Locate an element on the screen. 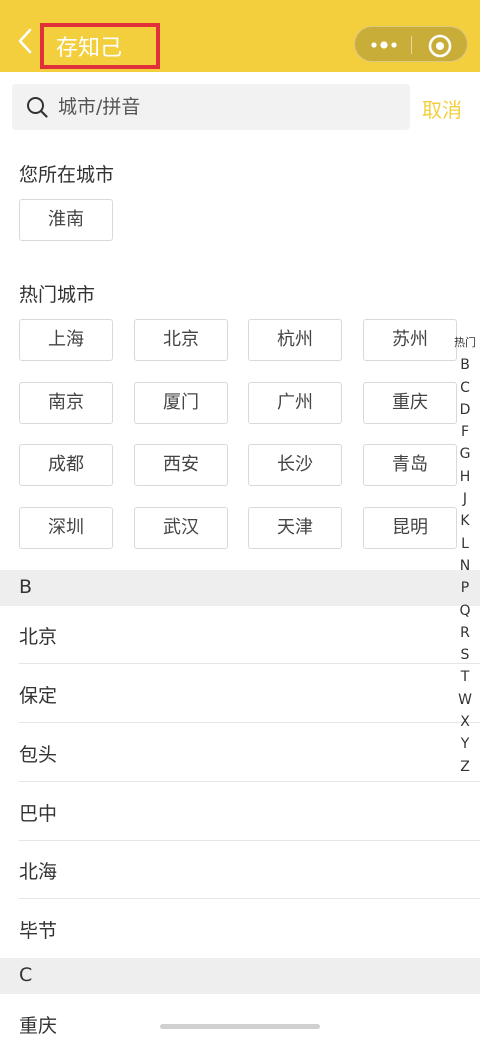 This screenshot has height=1053, width=480. back-button is located at coordinates (26, 41).